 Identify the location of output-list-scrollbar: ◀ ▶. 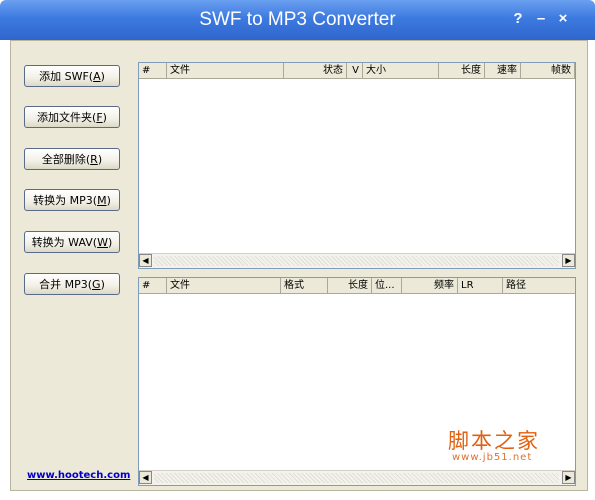
(357, 477).